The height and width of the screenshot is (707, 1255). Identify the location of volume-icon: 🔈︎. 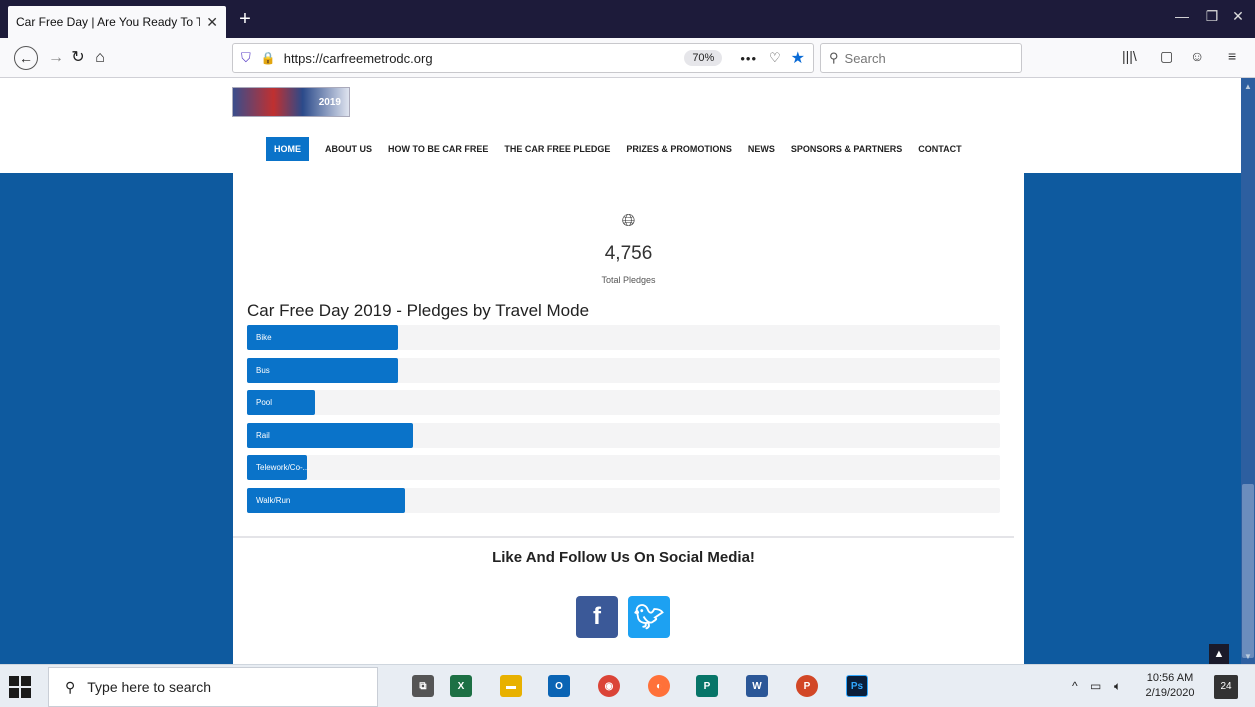
(1117, 686).